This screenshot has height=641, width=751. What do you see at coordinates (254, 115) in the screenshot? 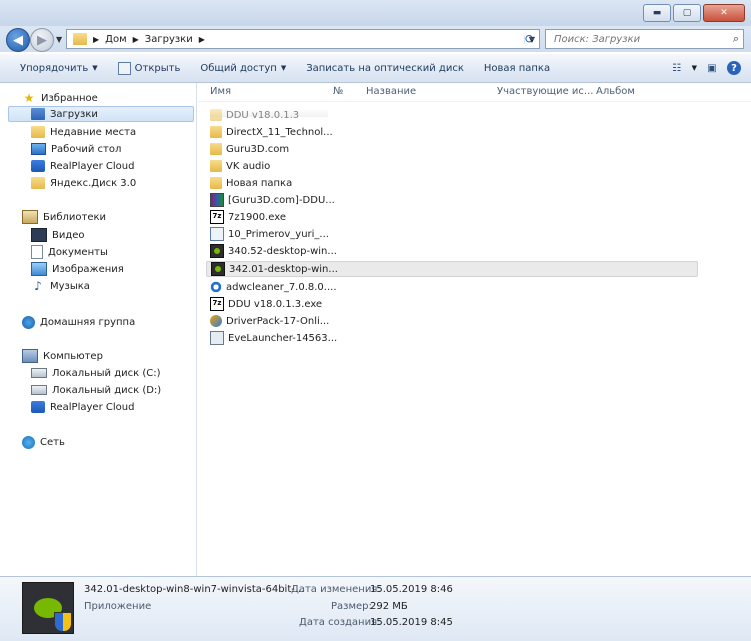
I see `list-item: DDU v18.0.1.3` at bounding box center [254, 115].